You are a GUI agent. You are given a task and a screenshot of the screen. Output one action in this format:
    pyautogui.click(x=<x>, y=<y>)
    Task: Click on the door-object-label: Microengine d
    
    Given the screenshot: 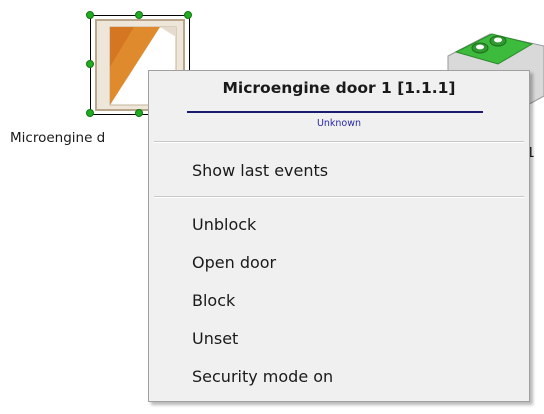 What is the action you would take?
    pyautogui.click(x=58, y=138)
    